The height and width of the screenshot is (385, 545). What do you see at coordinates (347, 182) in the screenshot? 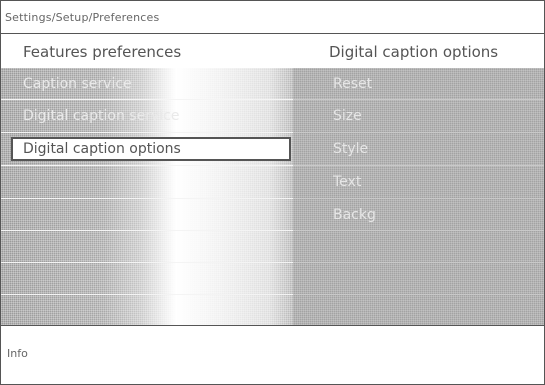
I see `option-text: Text` at bounding box center [347, 182].